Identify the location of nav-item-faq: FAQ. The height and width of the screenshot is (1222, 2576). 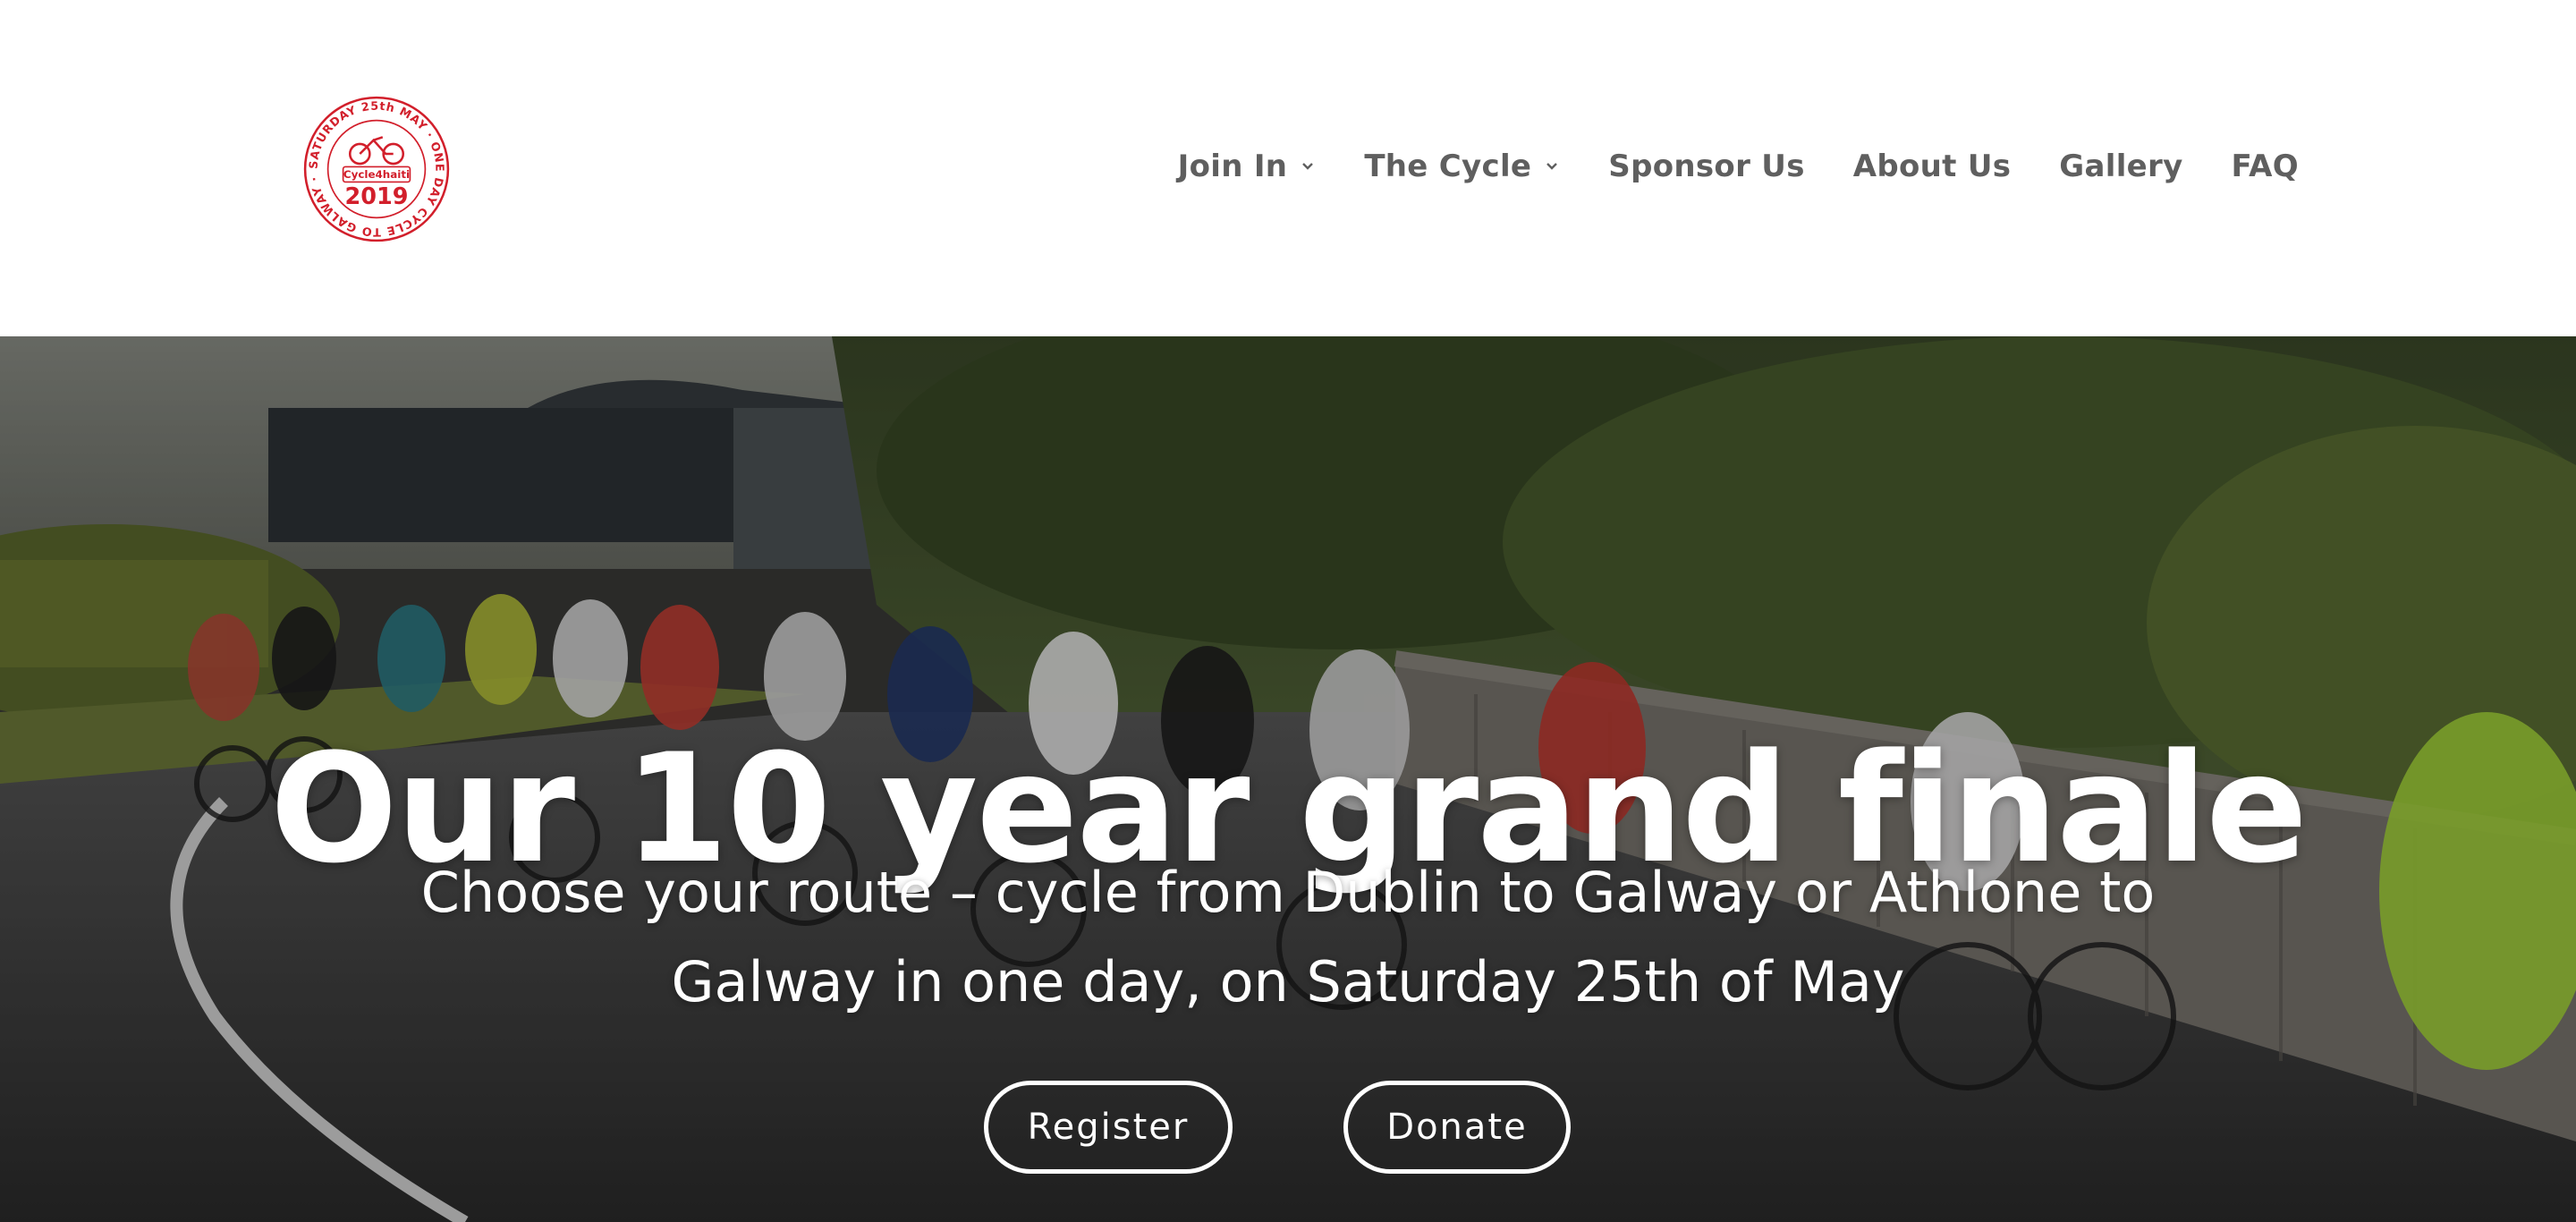
(2265, 166).